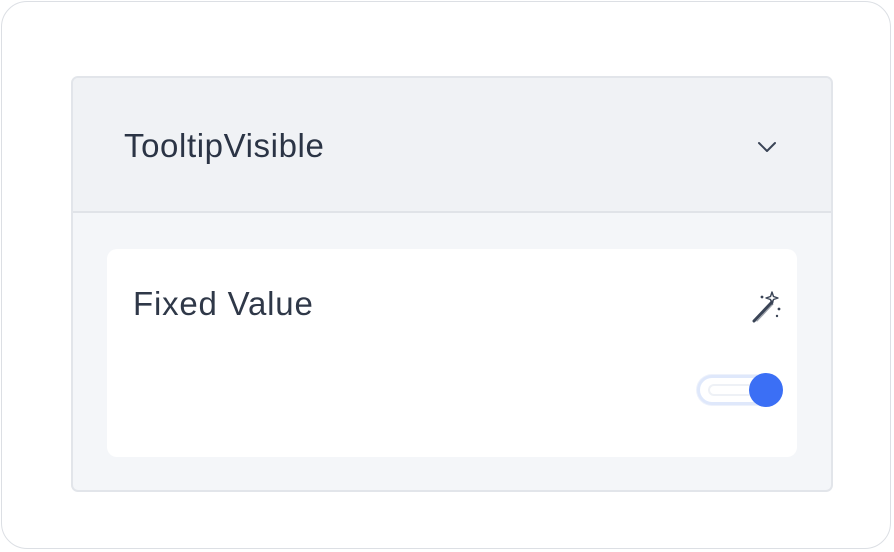 The width and height of the screenshot is (894, 552). I want to click on magic-wand-icon, so click(766, 307).